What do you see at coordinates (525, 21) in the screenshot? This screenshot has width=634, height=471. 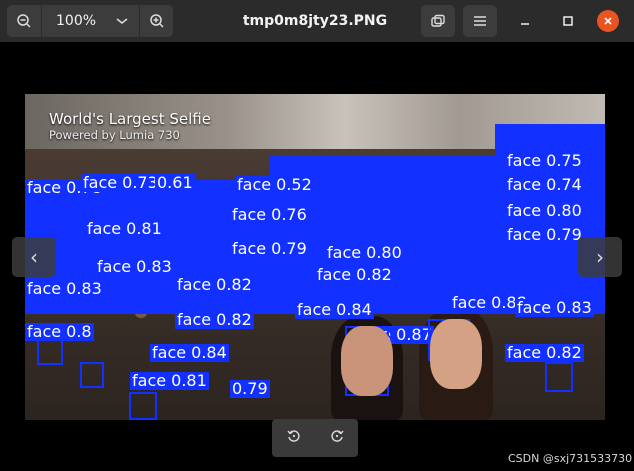 I see `minimize-button` at bounding box center [525, 21].